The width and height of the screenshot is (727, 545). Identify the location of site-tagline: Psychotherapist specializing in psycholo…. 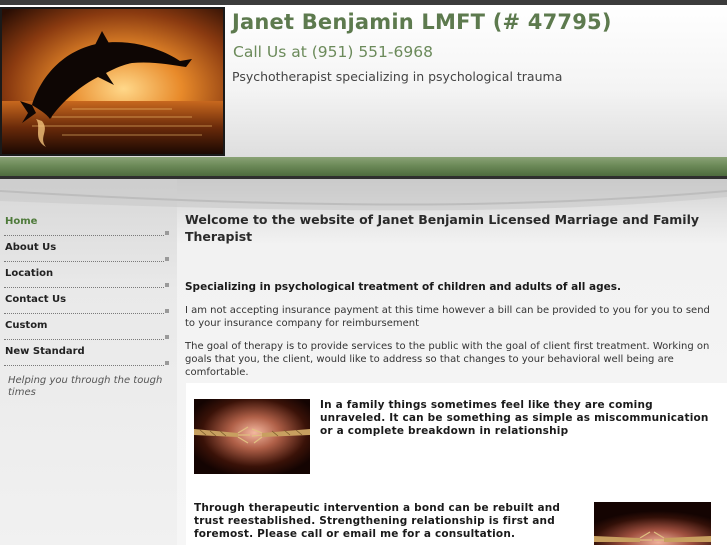
(397, 76).